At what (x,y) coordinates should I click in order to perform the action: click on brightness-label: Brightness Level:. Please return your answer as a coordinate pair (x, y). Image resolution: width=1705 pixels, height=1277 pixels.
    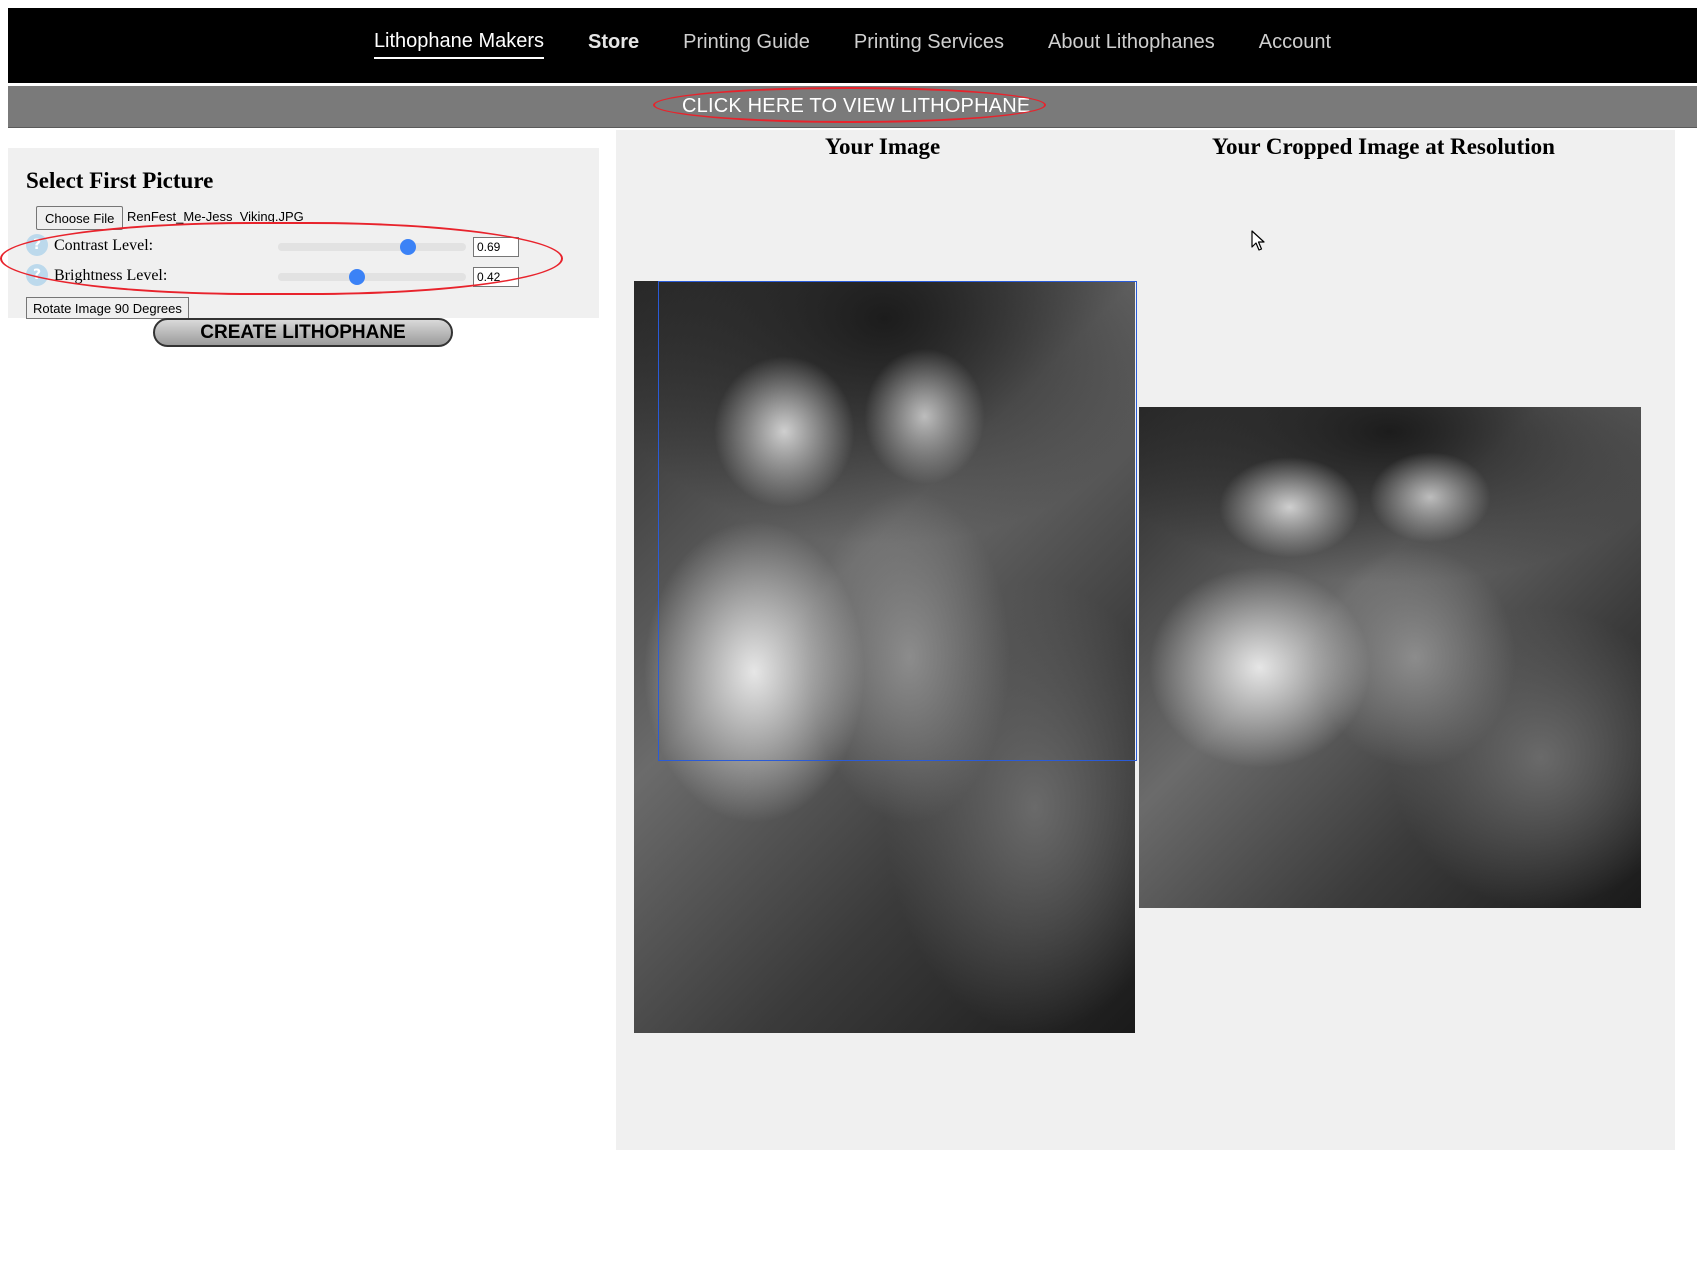
    Looking at the image, I should click on (111, 275).